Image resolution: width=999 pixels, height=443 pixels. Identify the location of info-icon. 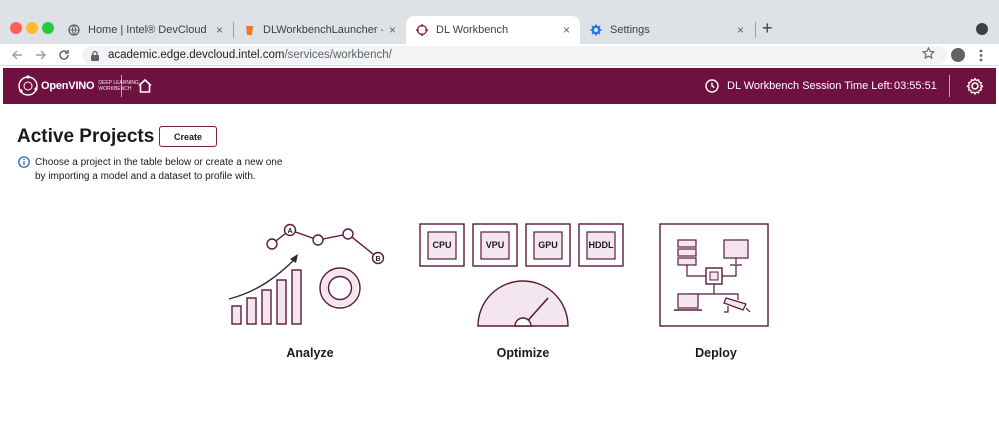
(24, 162).